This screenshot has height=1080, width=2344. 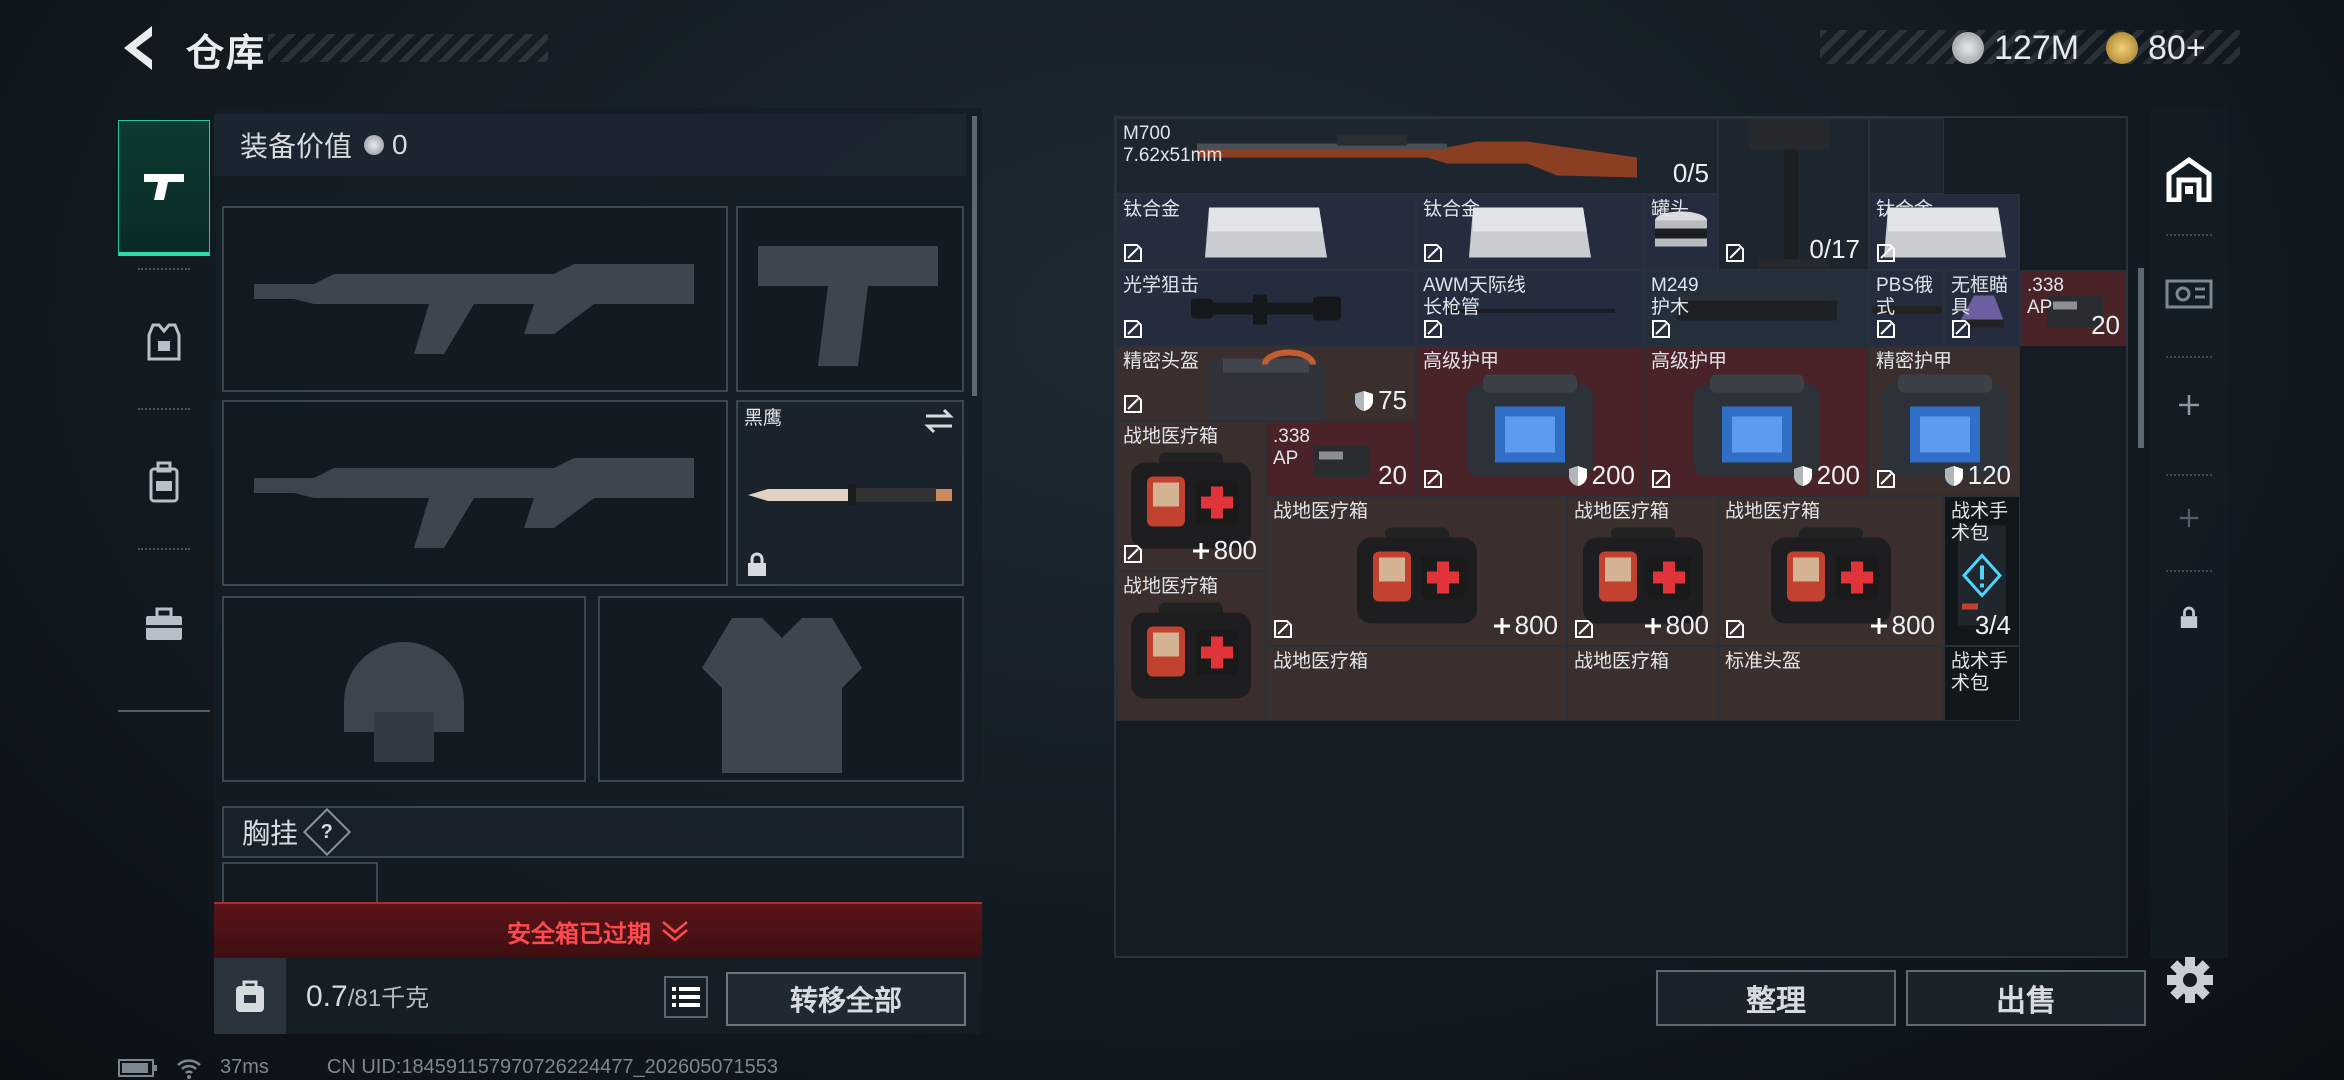 I want to click on list-icon, so click(x=686, y=997).